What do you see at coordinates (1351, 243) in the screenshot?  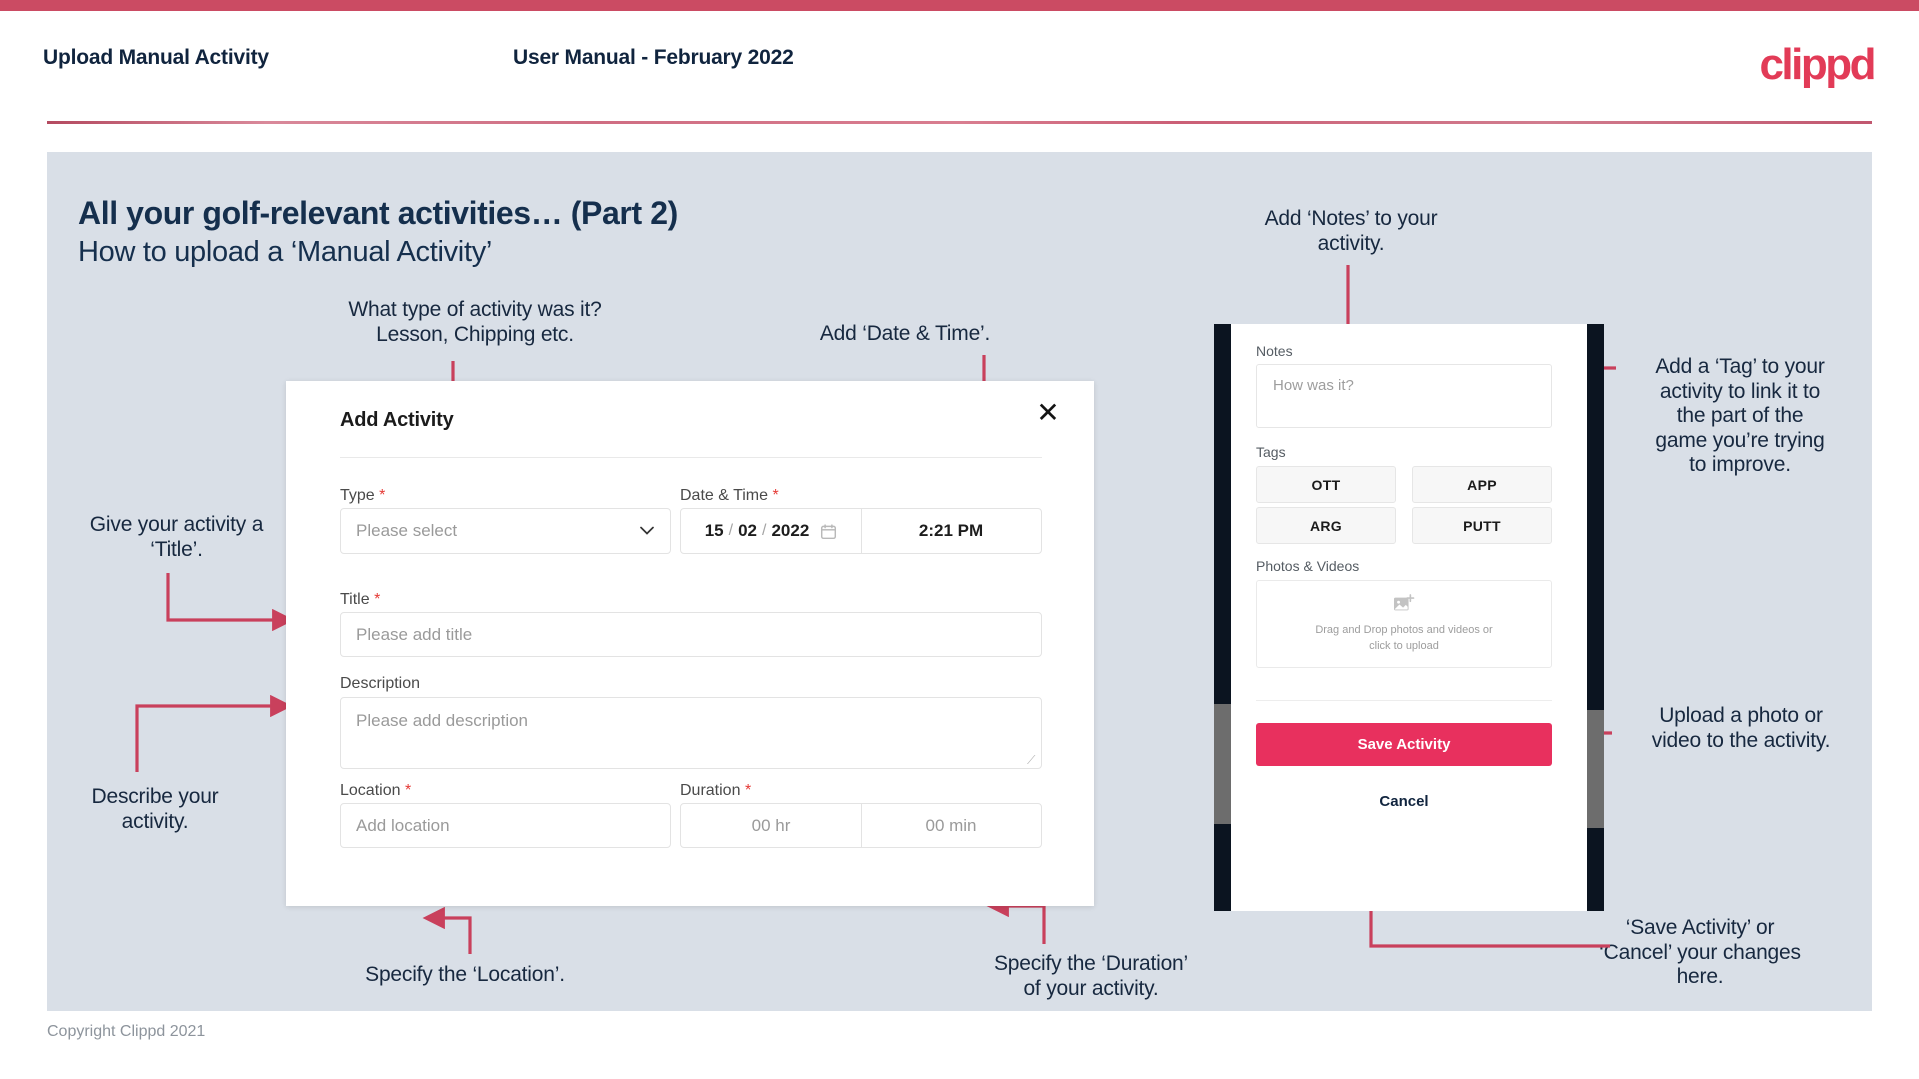 I see `annotation-notes-line2: activity.` at bounding box center [1351, 243].